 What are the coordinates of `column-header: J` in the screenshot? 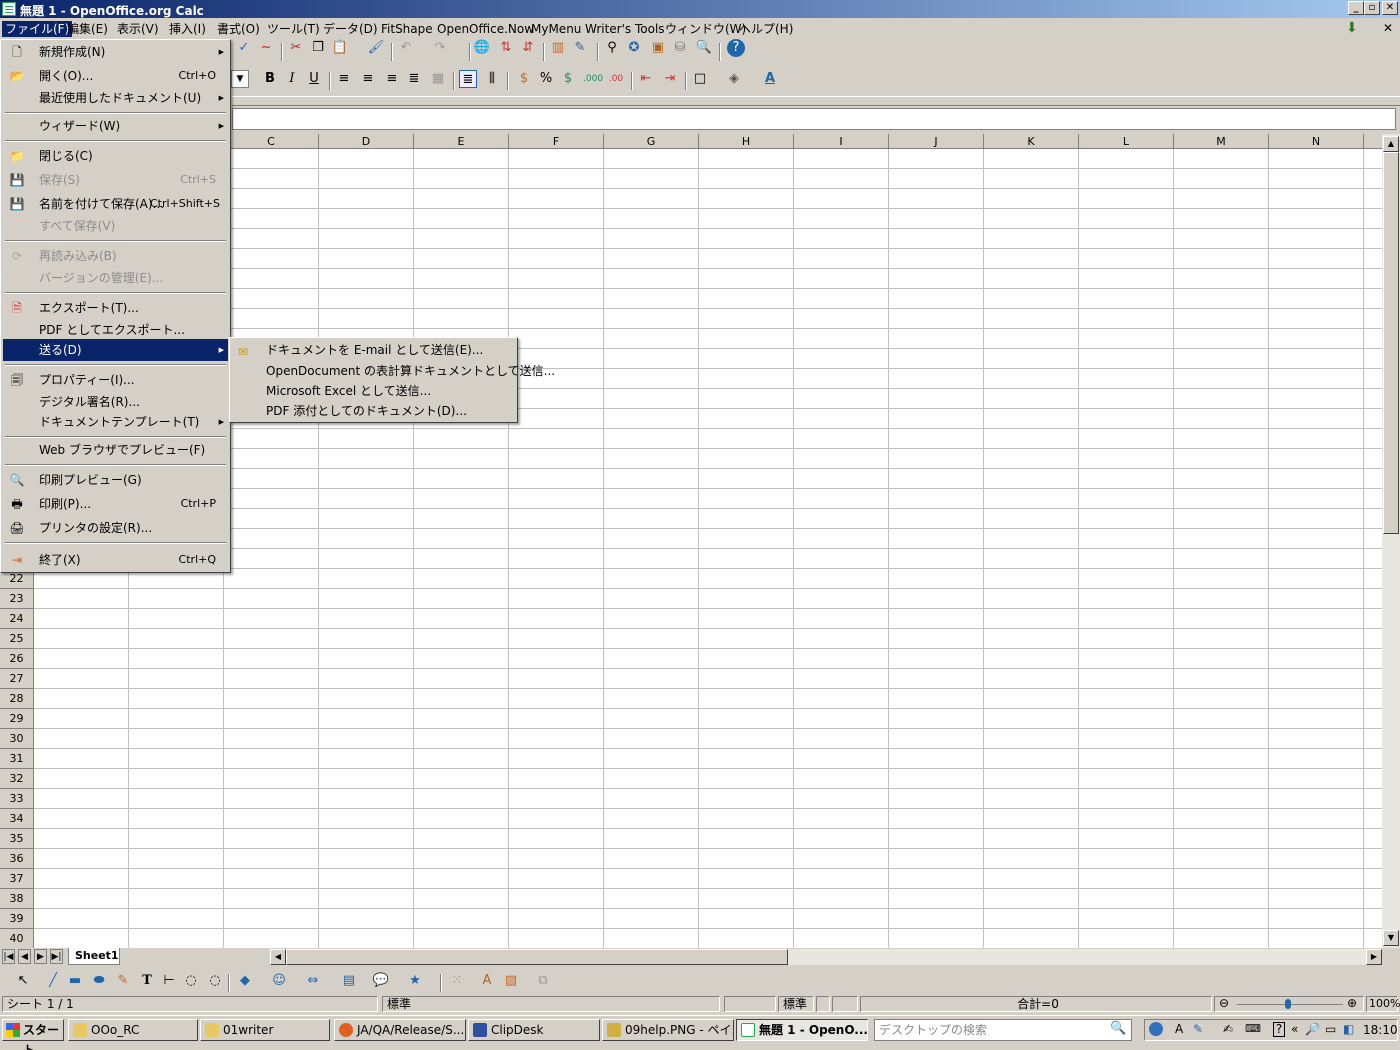 It's located at (936, 141).